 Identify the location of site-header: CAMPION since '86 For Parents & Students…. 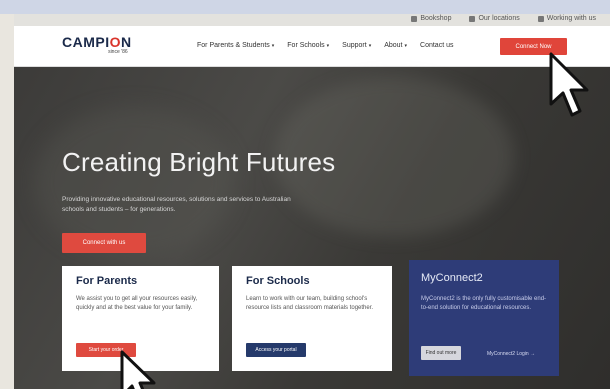
(312, 46).